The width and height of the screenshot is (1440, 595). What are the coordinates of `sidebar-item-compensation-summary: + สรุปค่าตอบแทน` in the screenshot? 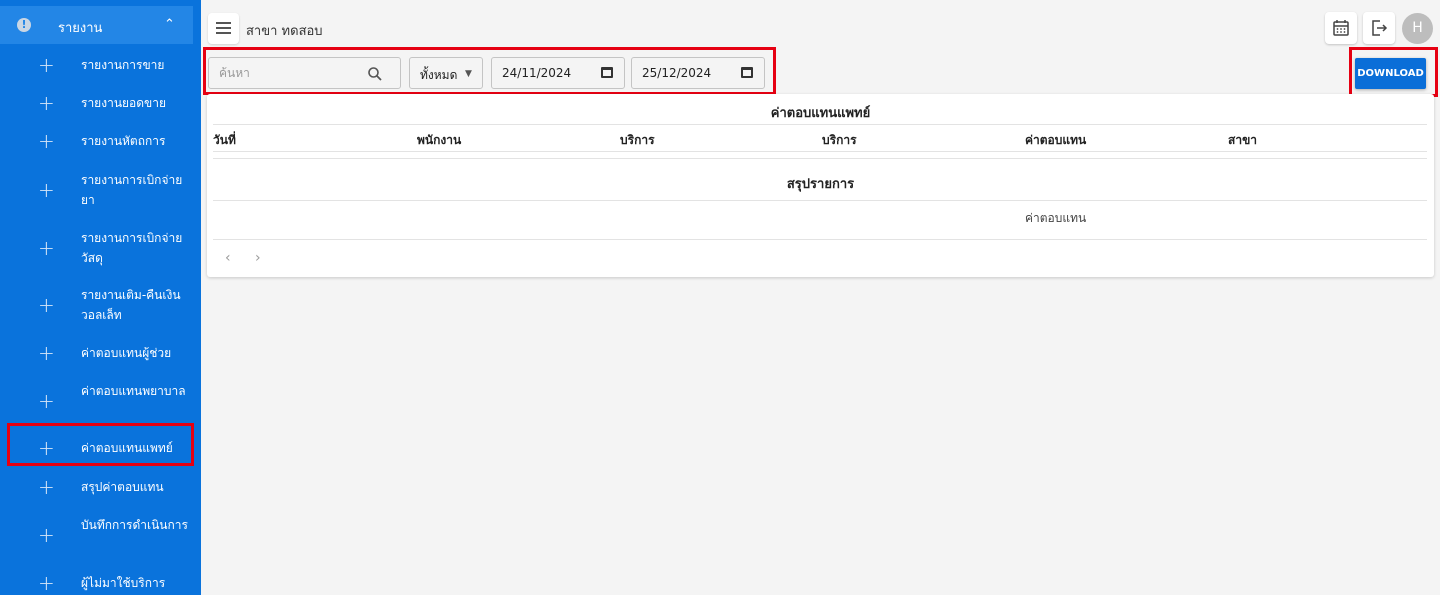 It's located at (100, 487).